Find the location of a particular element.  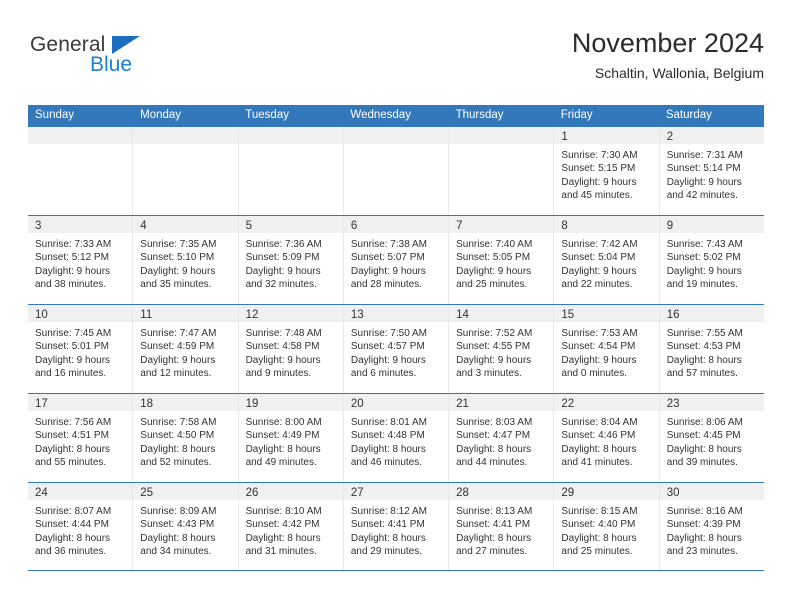

day-sunrise-text: Sunrise: 7:48 AM is located at coordinates (283, 333).